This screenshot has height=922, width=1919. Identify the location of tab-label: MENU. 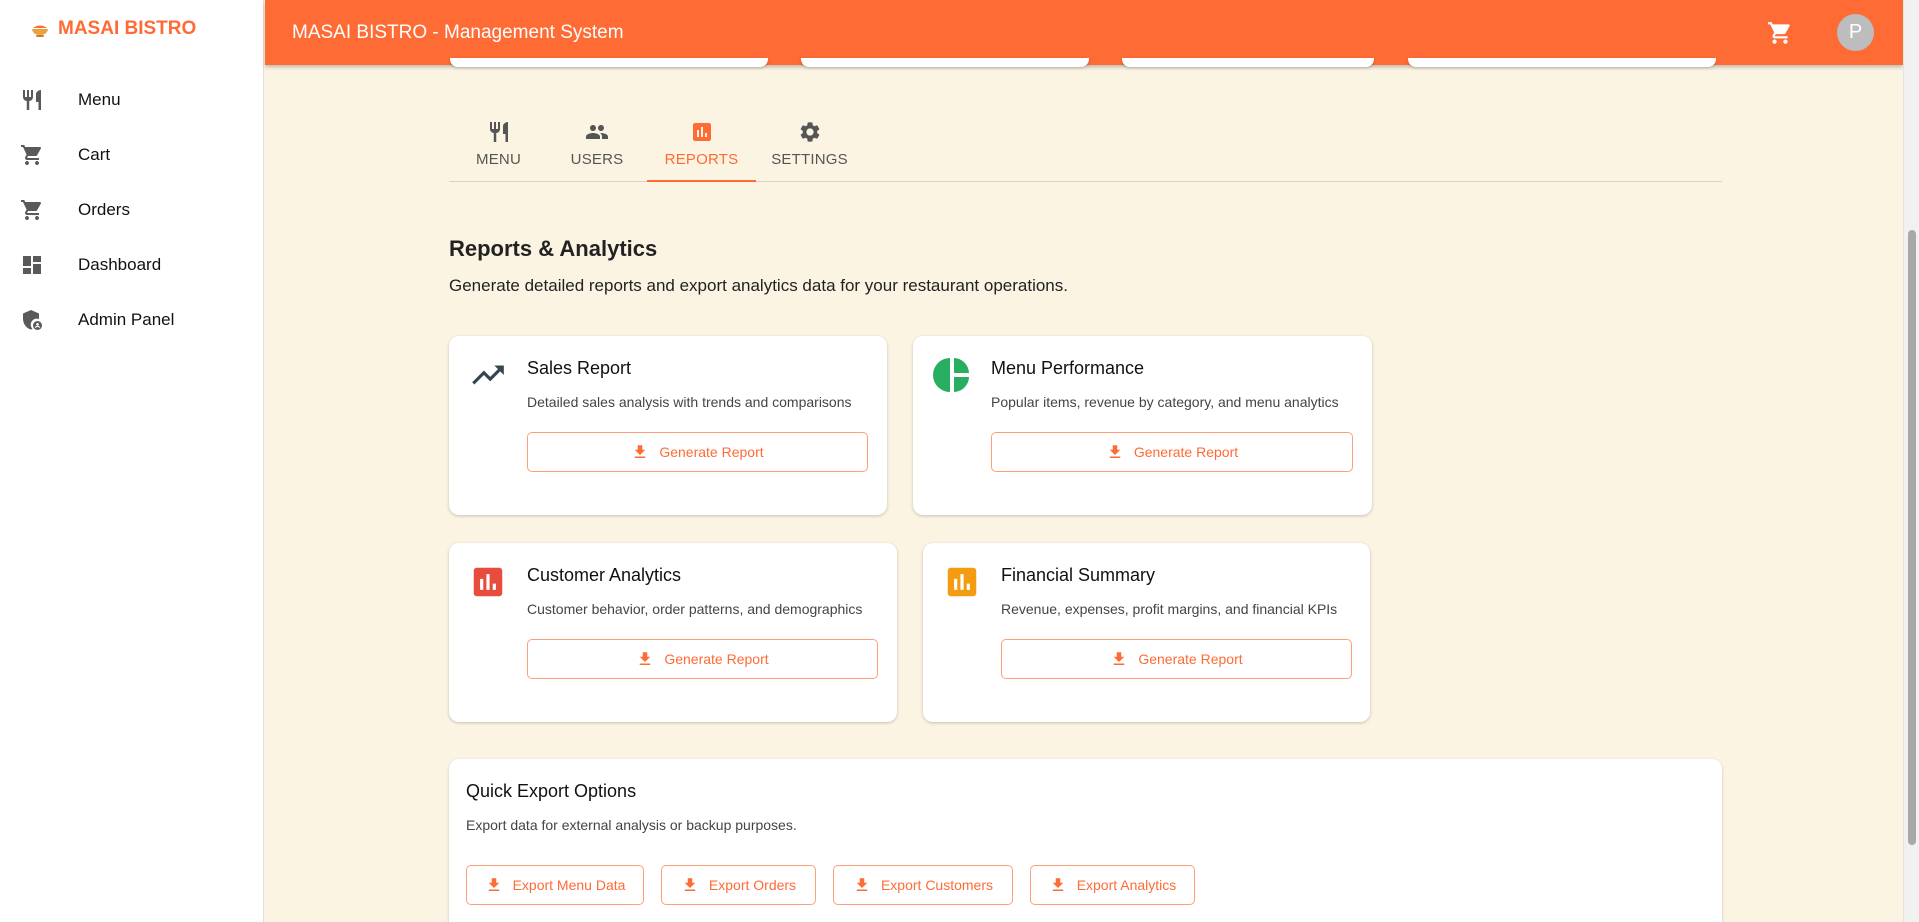
(498, 159).